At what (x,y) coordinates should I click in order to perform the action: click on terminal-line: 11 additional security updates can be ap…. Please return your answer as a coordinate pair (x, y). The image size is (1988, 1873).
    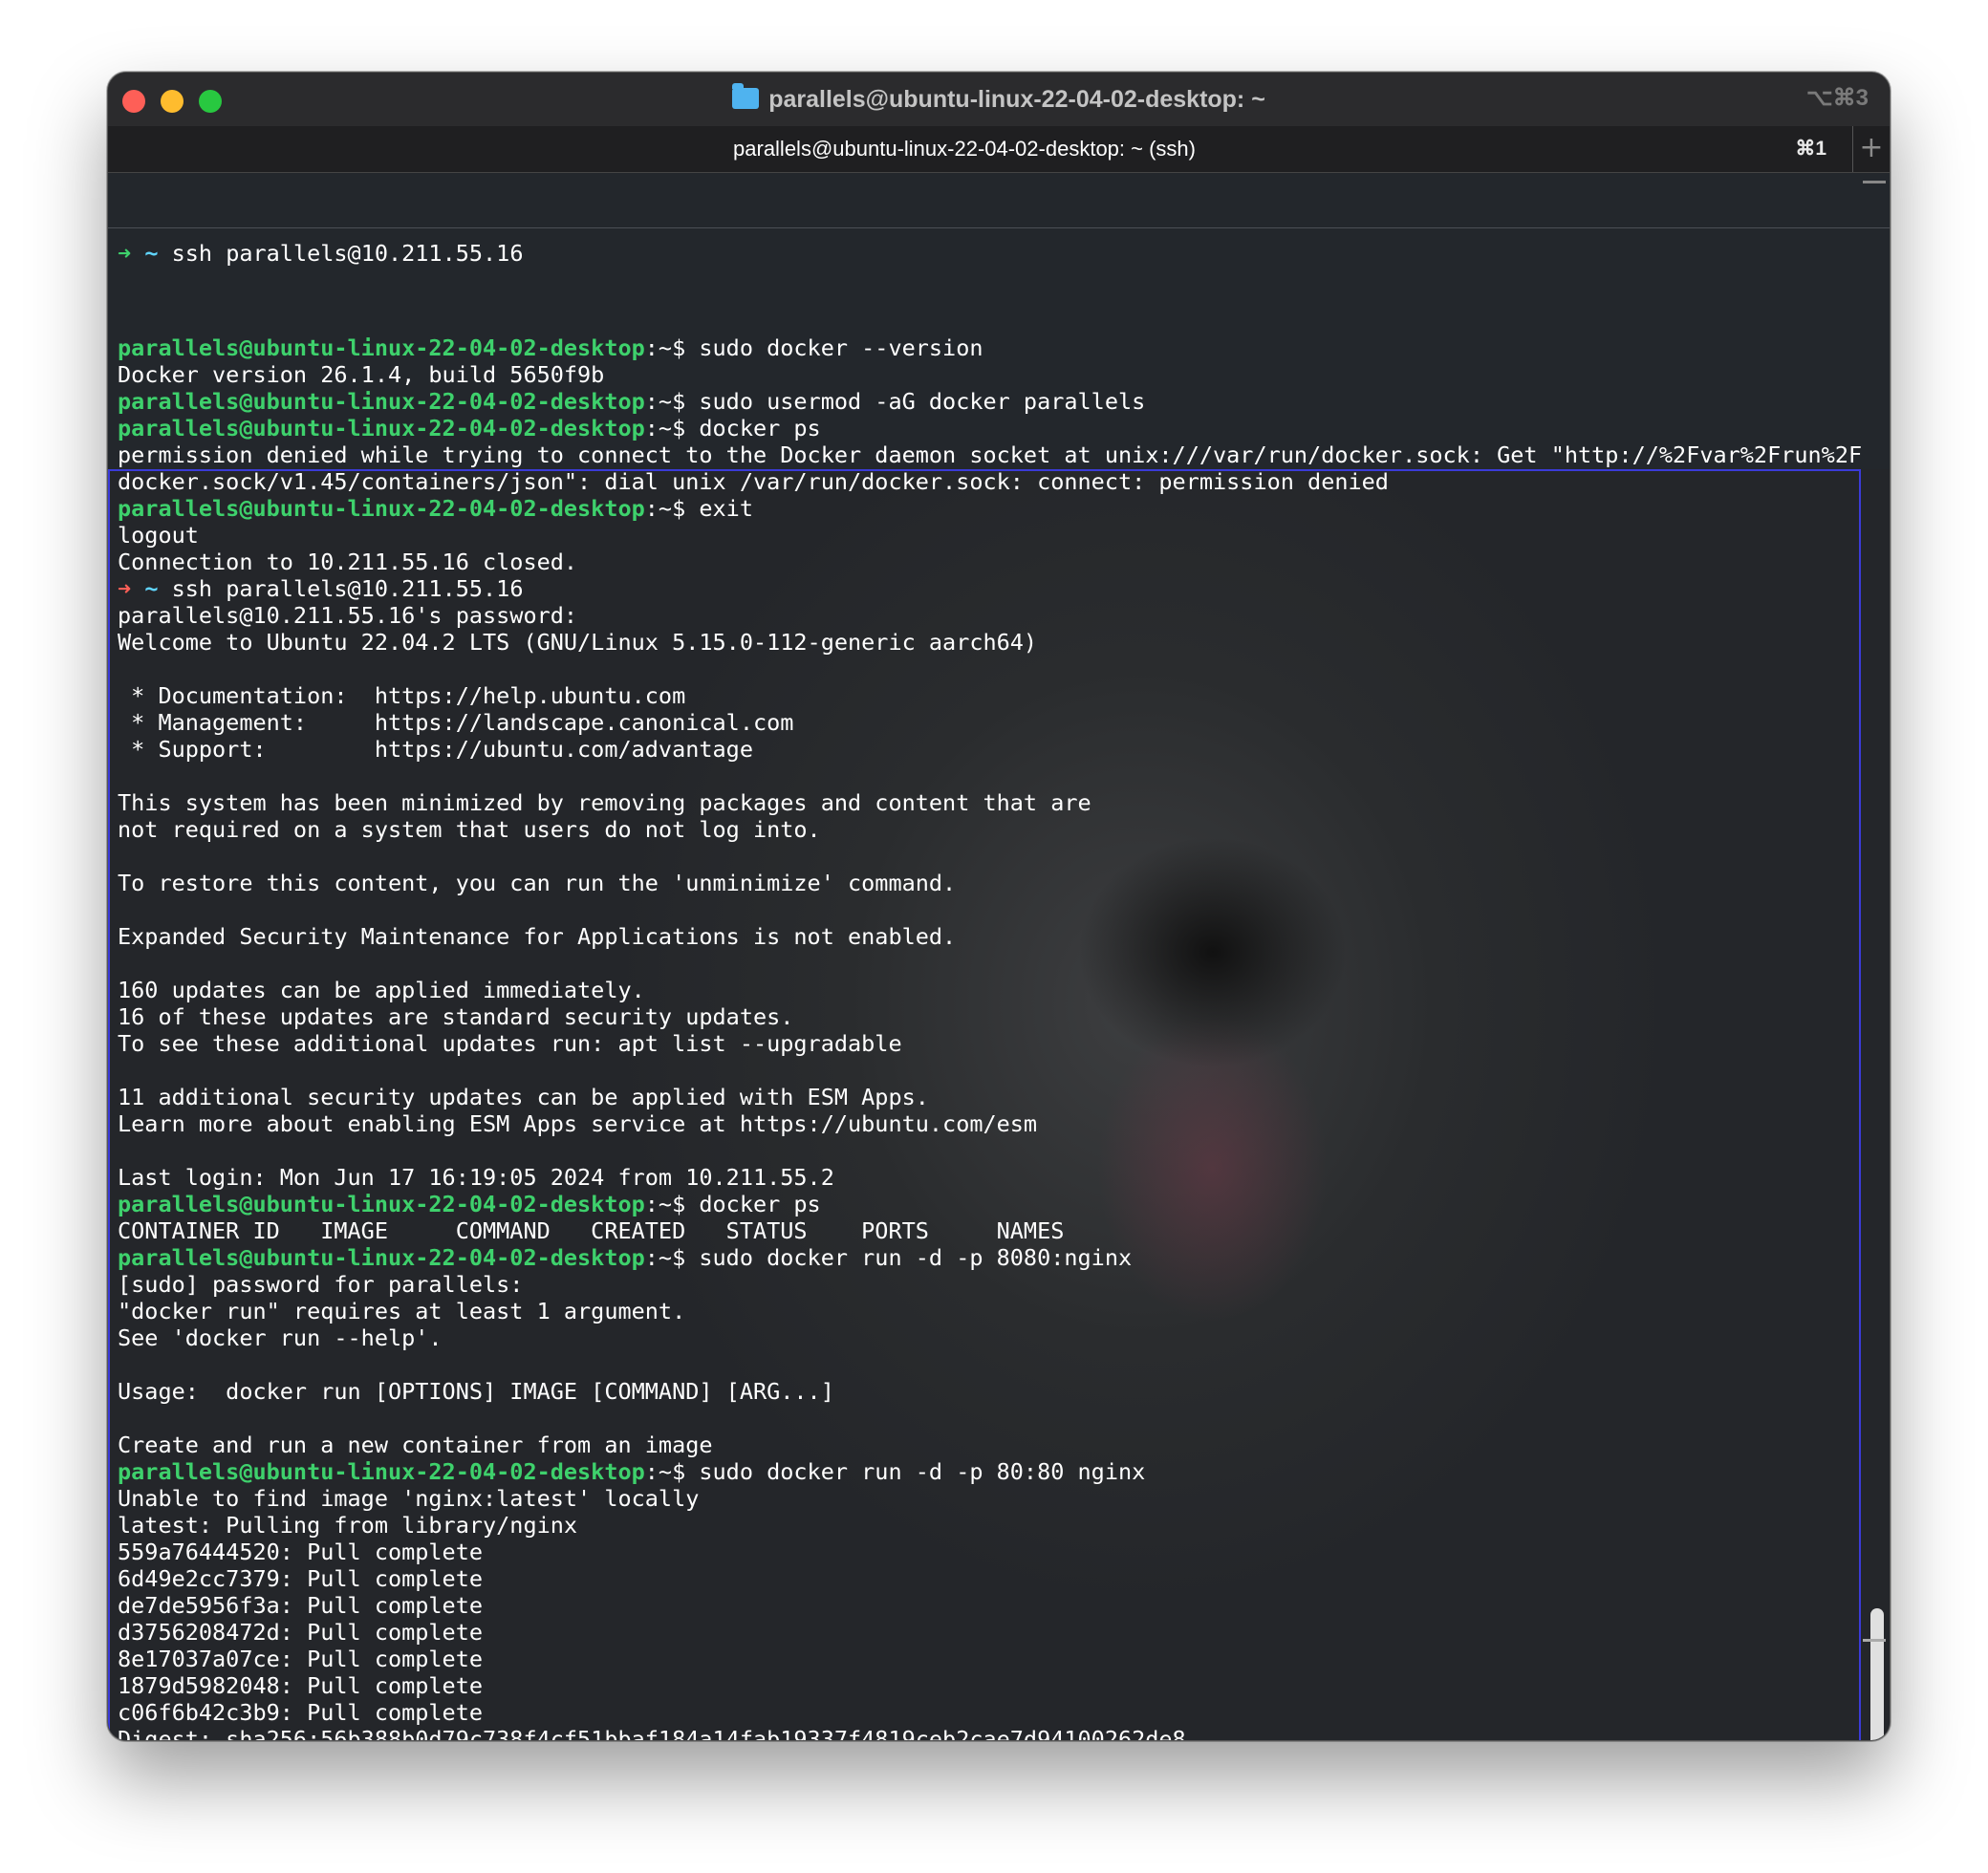
    Looking at the image, I should click on (984, 1097).